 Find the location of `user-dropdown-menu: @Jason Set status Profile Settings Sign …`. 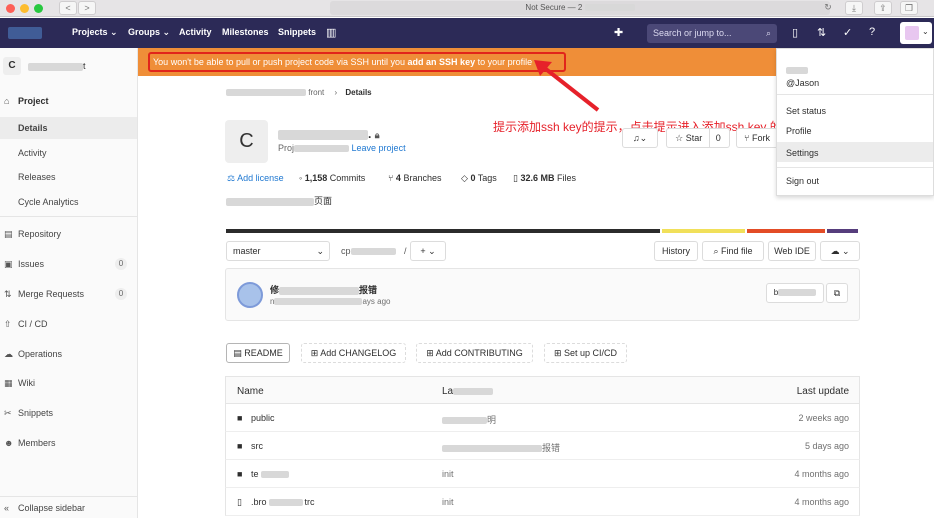

user-dropdown-menu: @Jason Set status Profile Settings Sign … is located at coordinates (855, 122).